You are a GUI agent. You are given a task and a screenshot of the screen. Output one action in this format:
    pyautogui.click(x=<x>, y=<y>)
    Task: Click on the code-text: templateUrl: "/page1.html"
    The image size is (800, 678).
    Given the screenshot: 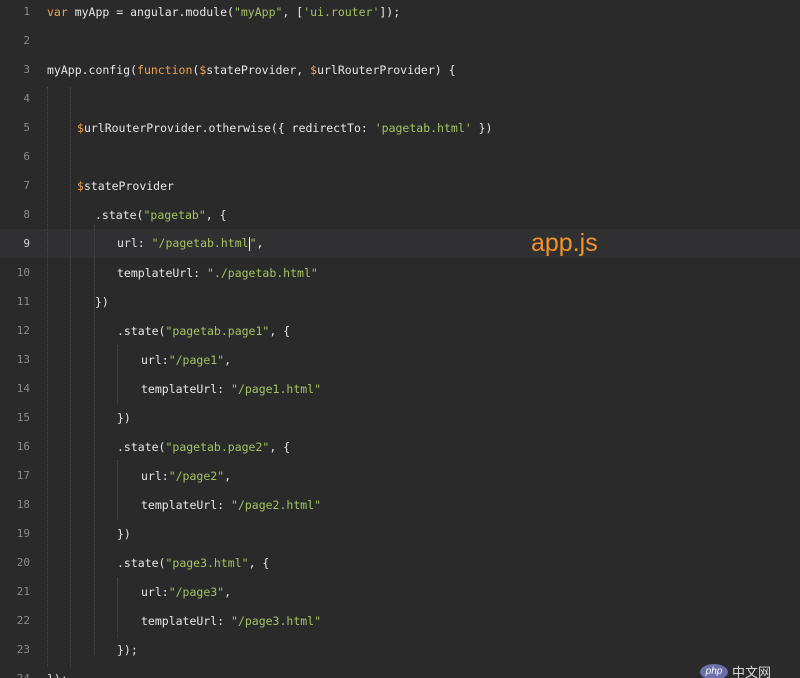 What is the action you would take?
    pyautogui.click(x=231, y=389)
    